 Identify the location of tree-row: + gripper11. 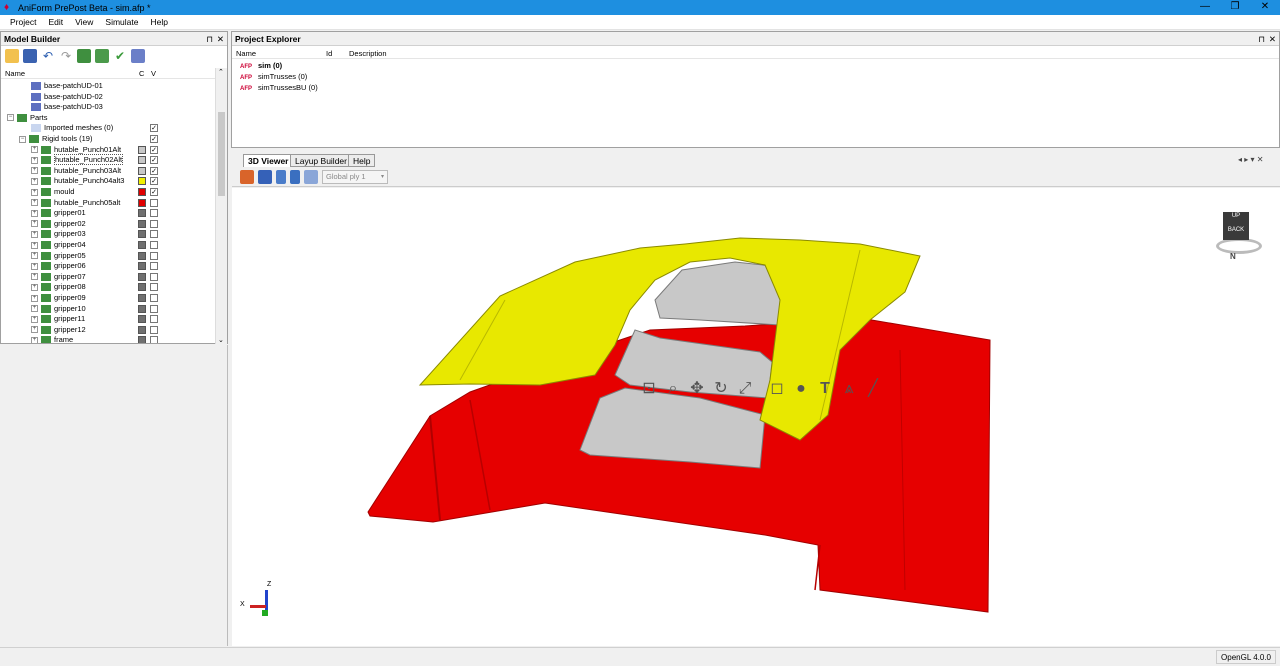
(108, 319).